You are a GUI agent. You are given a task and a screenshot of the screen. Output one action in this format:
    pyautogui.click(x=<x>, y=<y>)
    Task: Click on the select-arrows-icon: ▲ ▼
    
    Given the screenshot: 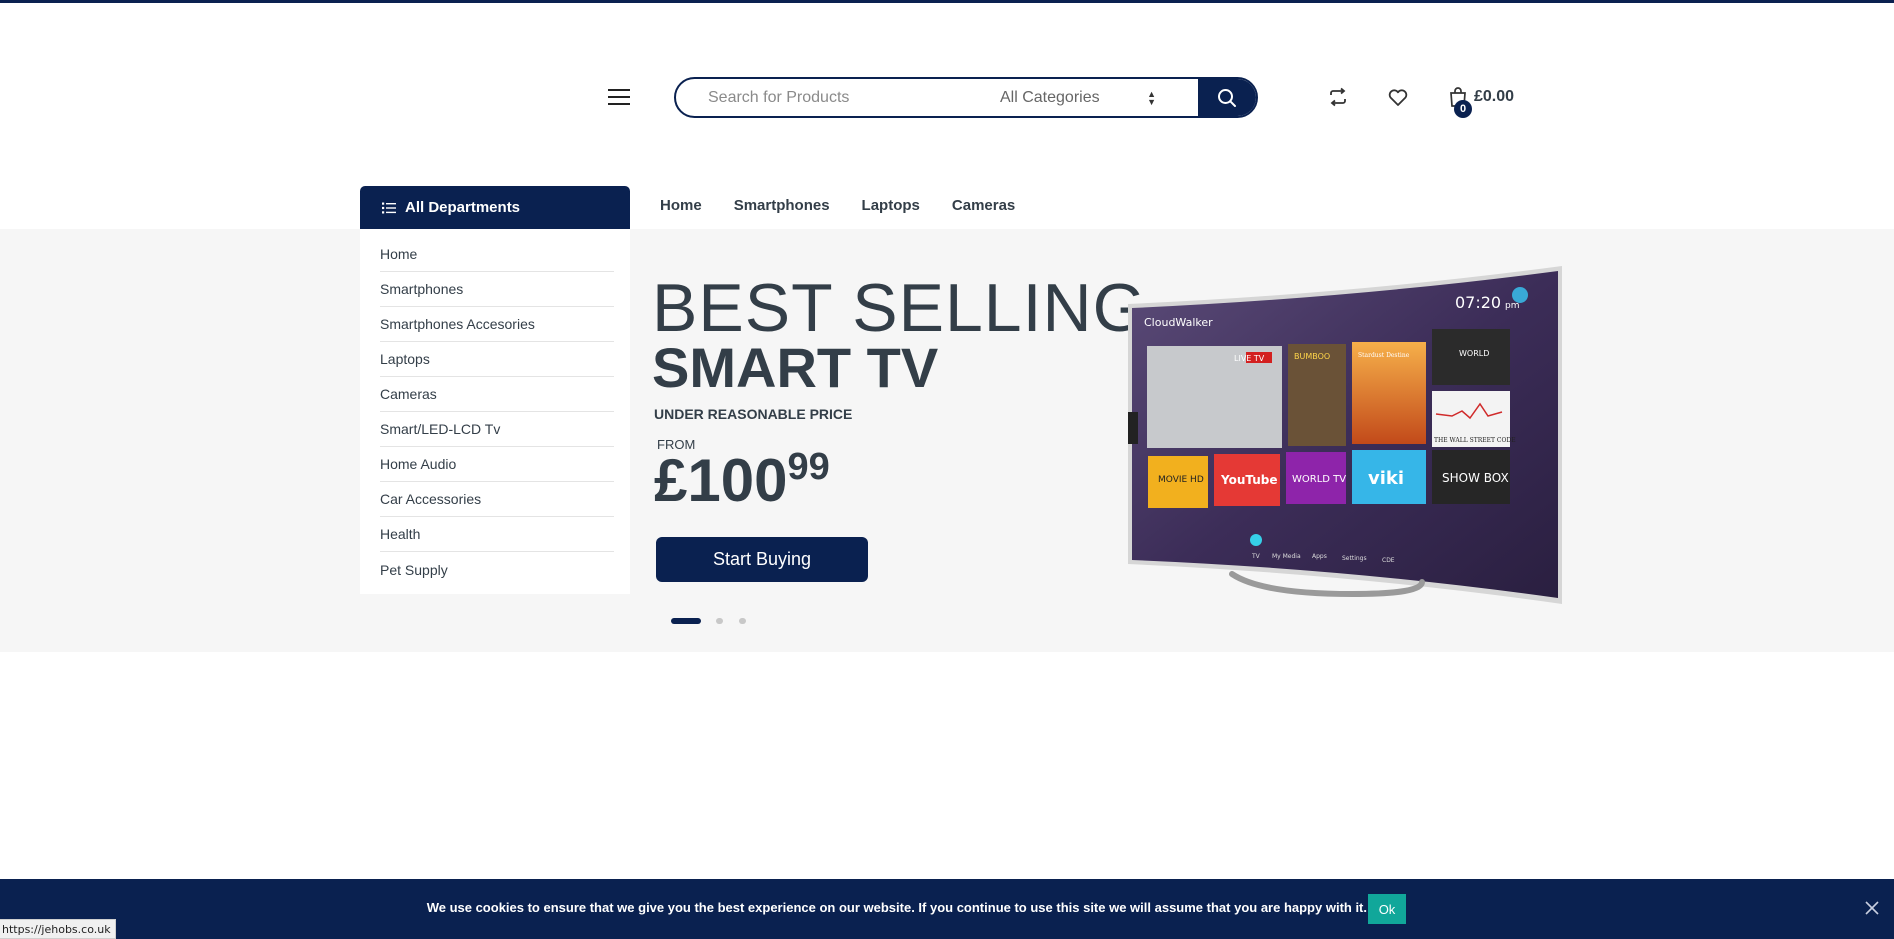 What is the action you would take?
    pyautogui.click(x=1151, y=98)
    